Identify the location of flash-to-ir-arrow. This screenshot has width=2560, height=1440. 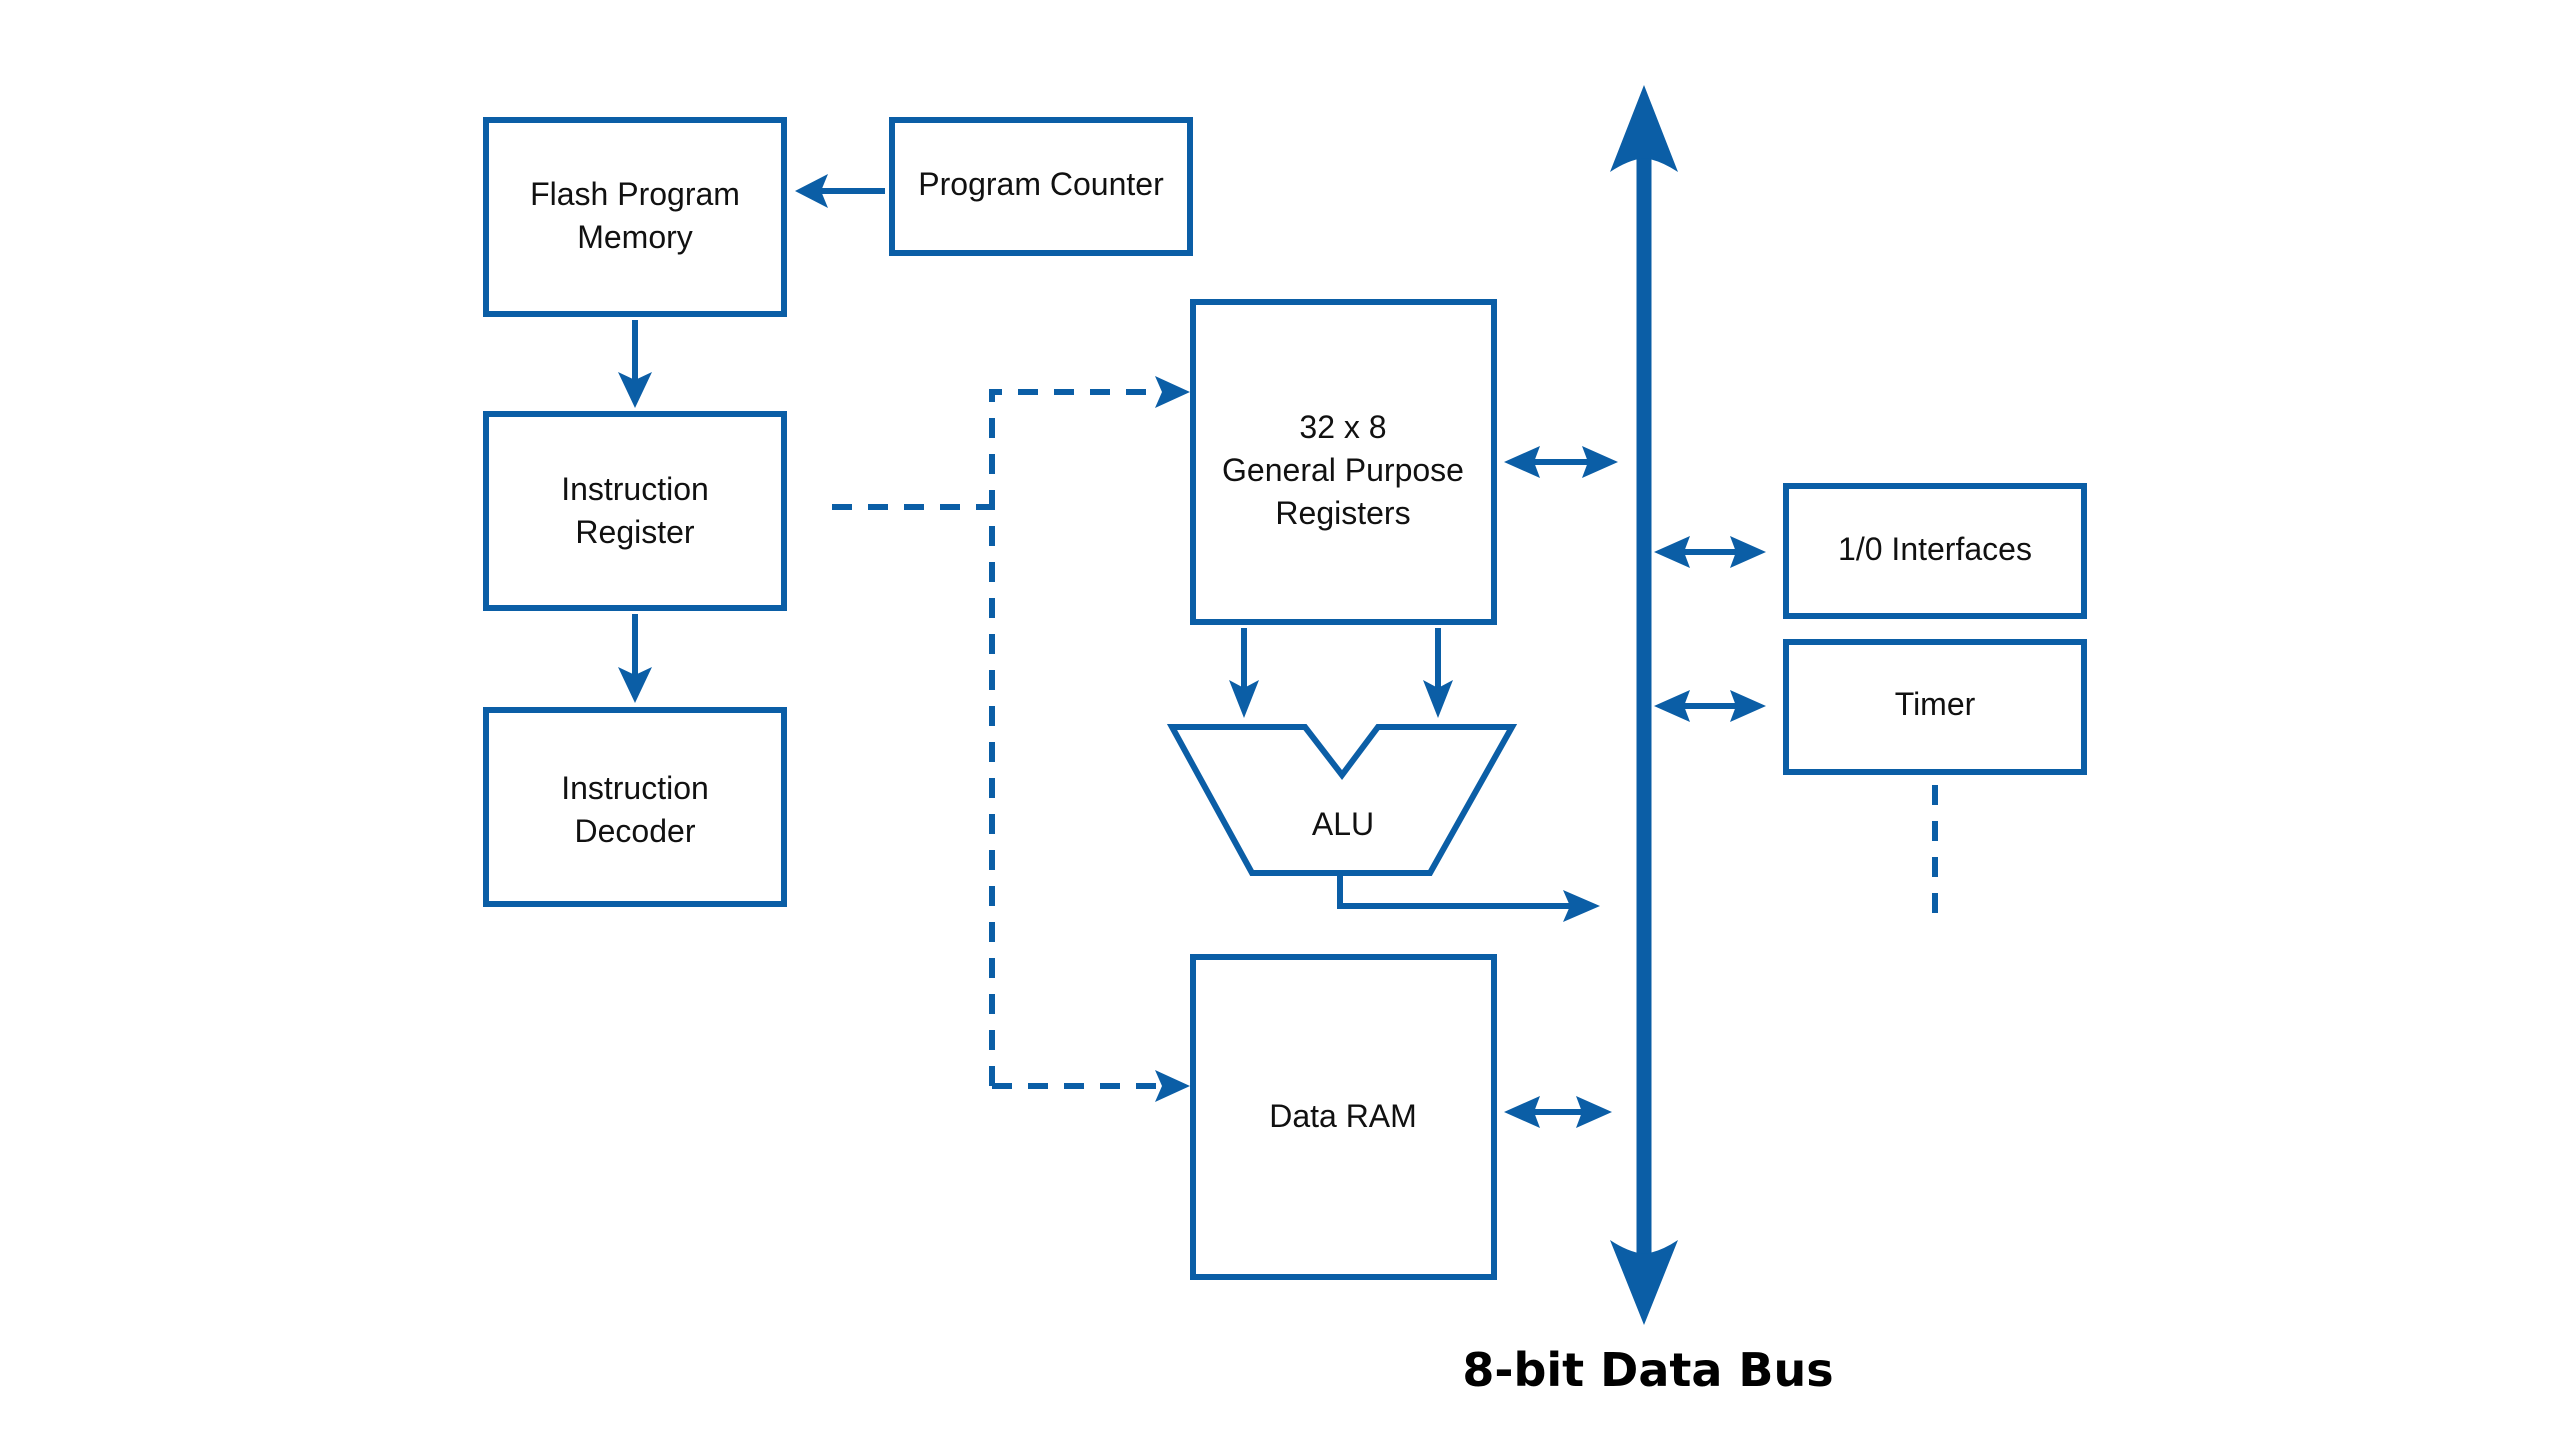
(635, 364).